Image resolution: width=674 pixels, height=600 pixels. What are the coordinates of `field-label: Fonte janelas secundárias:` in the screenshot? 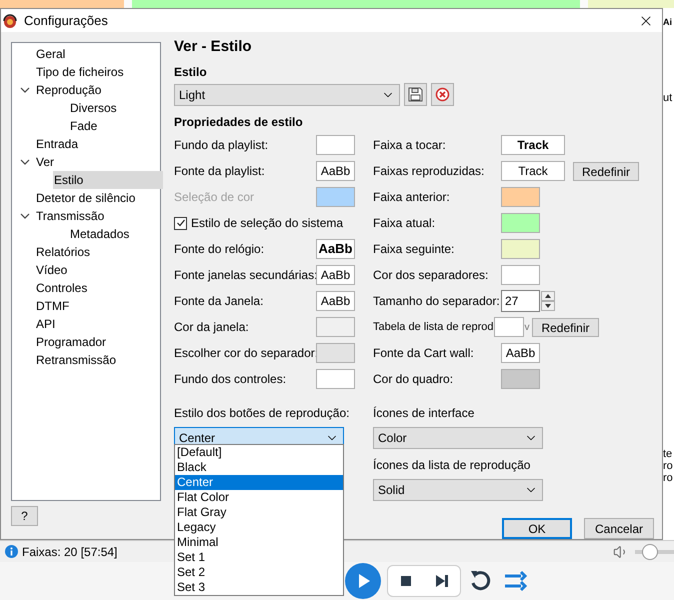 It's located at (245, 275).